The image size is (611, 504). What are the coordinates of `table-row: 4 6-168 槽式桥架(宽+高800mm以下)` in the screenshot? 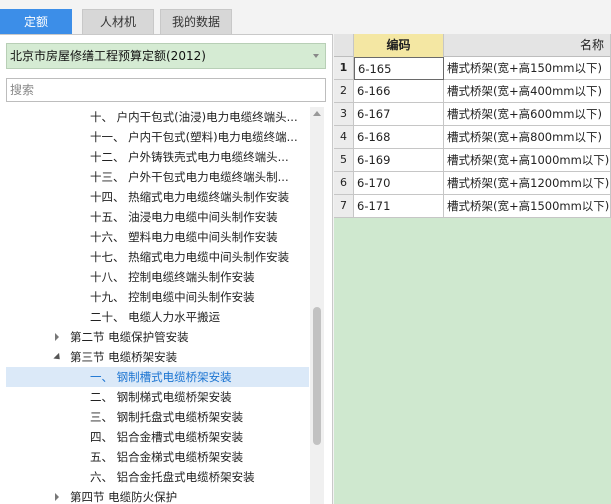 It's located at (472, 137).